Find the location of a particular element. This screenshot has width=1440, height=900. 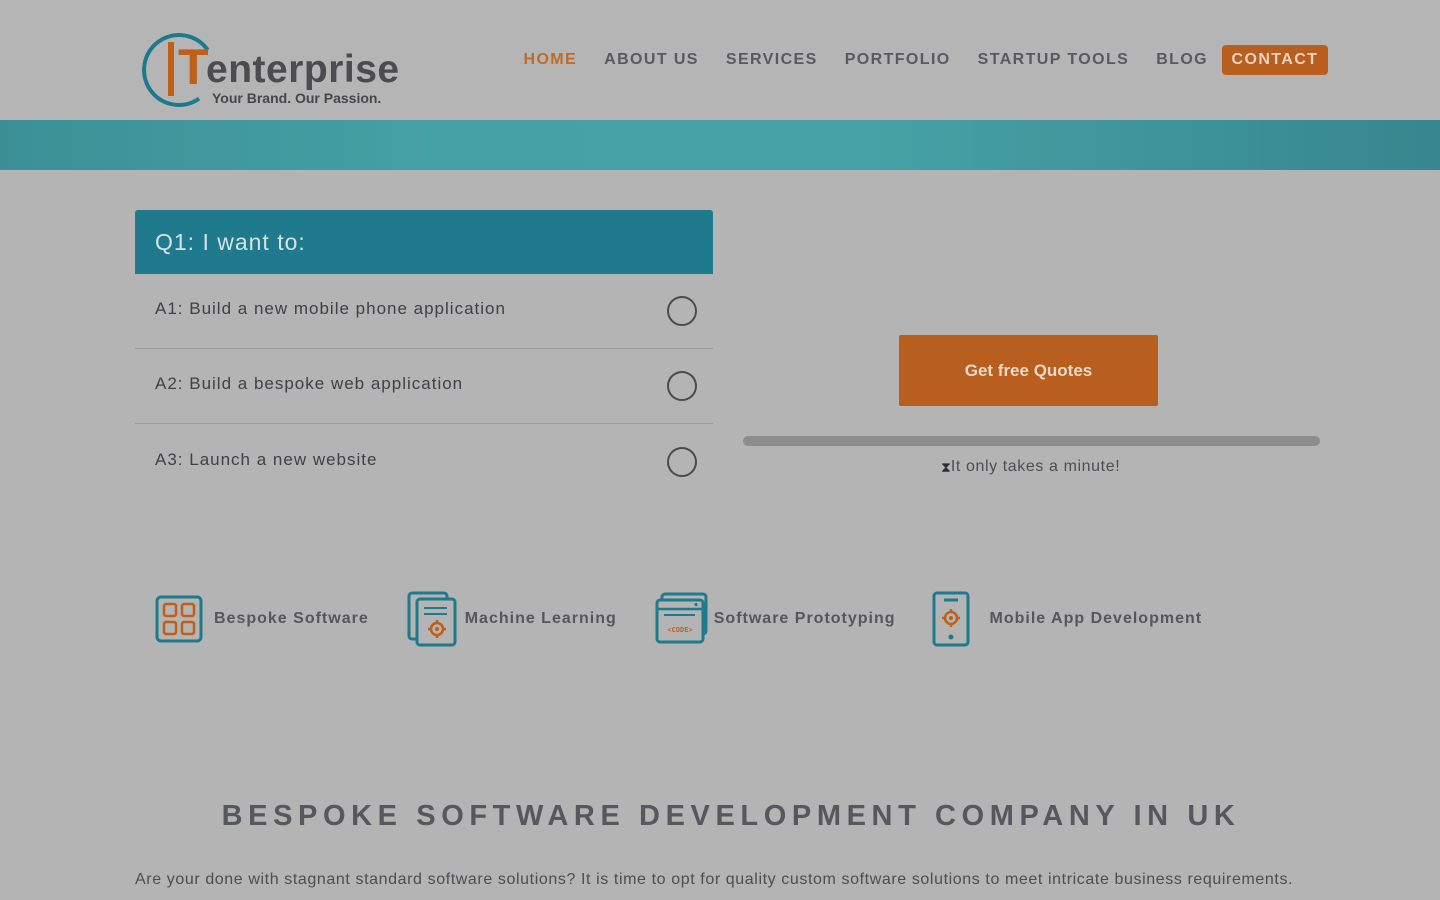

time-hint: ⧗ It only takes a minute! is located at coordinates (1030, 467).